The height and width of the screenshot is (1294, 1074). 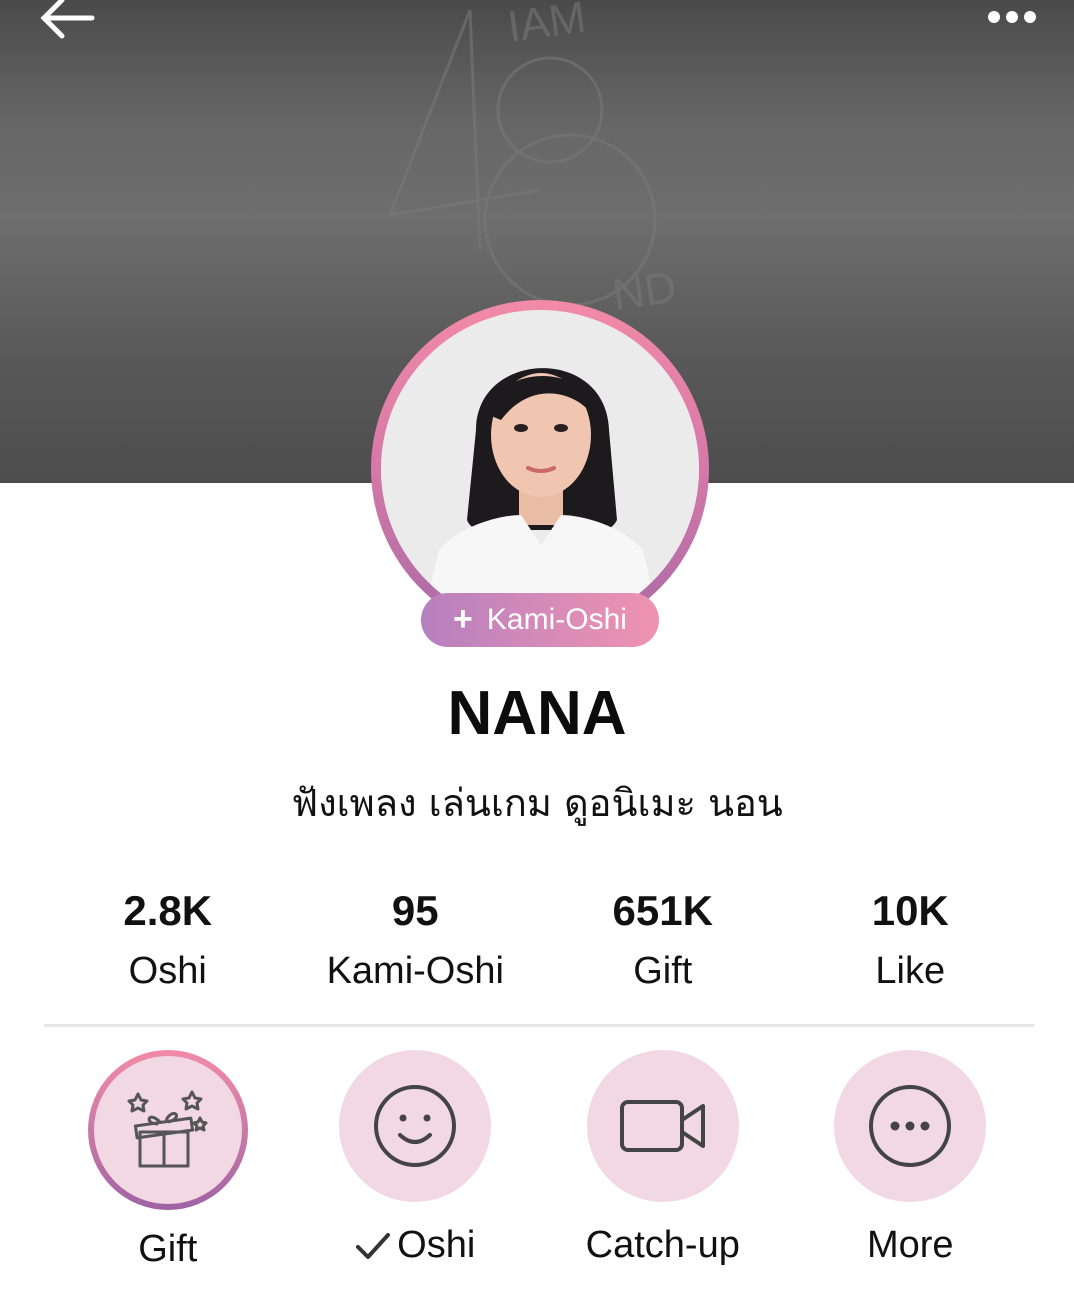 I want to click on more-button: More, so click(x=911, y=1170).